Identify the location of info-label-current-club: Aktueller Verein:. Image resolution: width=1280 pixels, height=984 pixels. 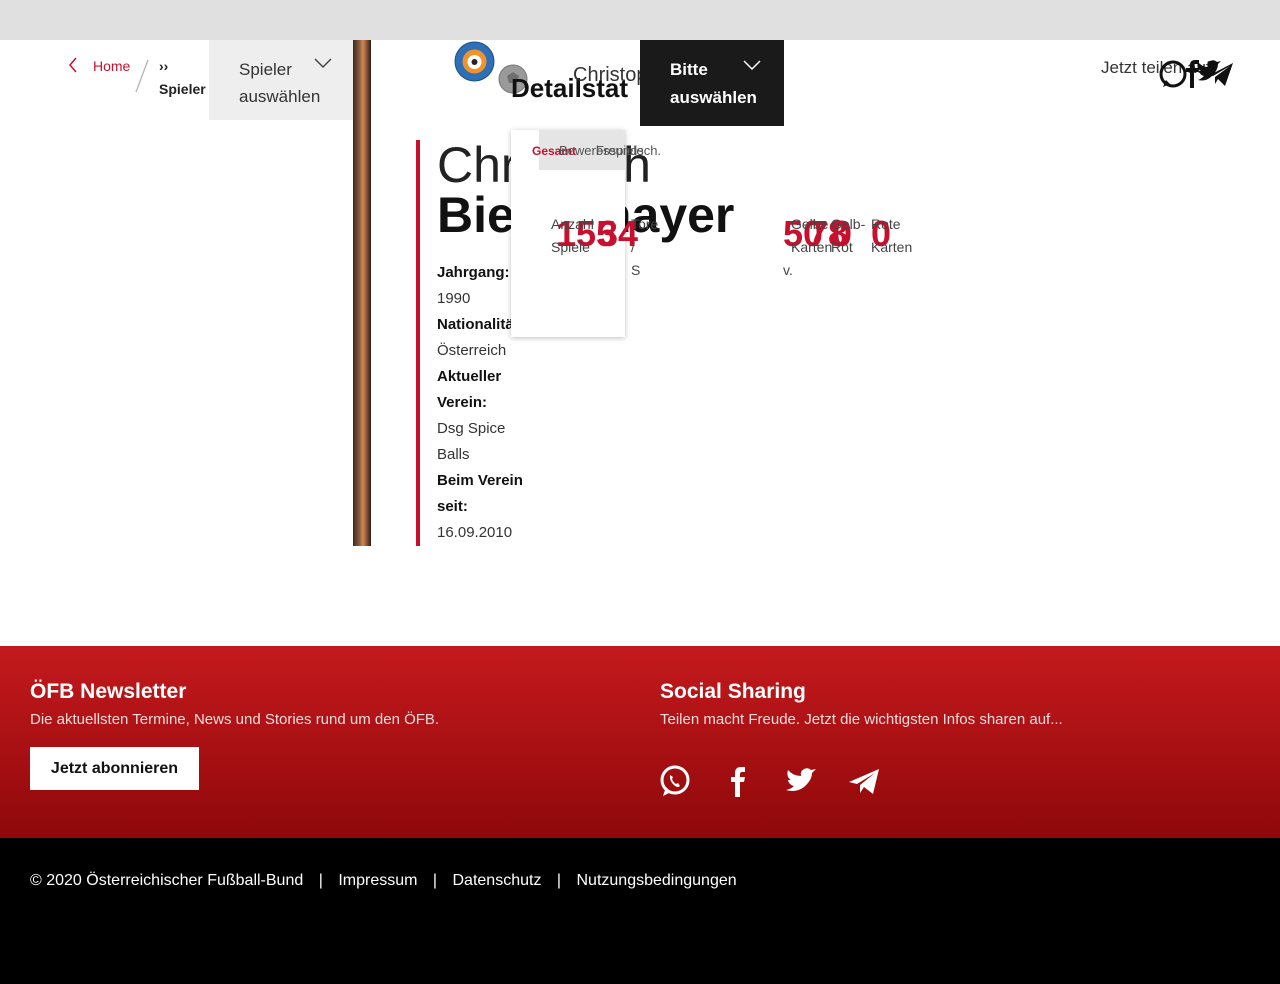
(469, 389).